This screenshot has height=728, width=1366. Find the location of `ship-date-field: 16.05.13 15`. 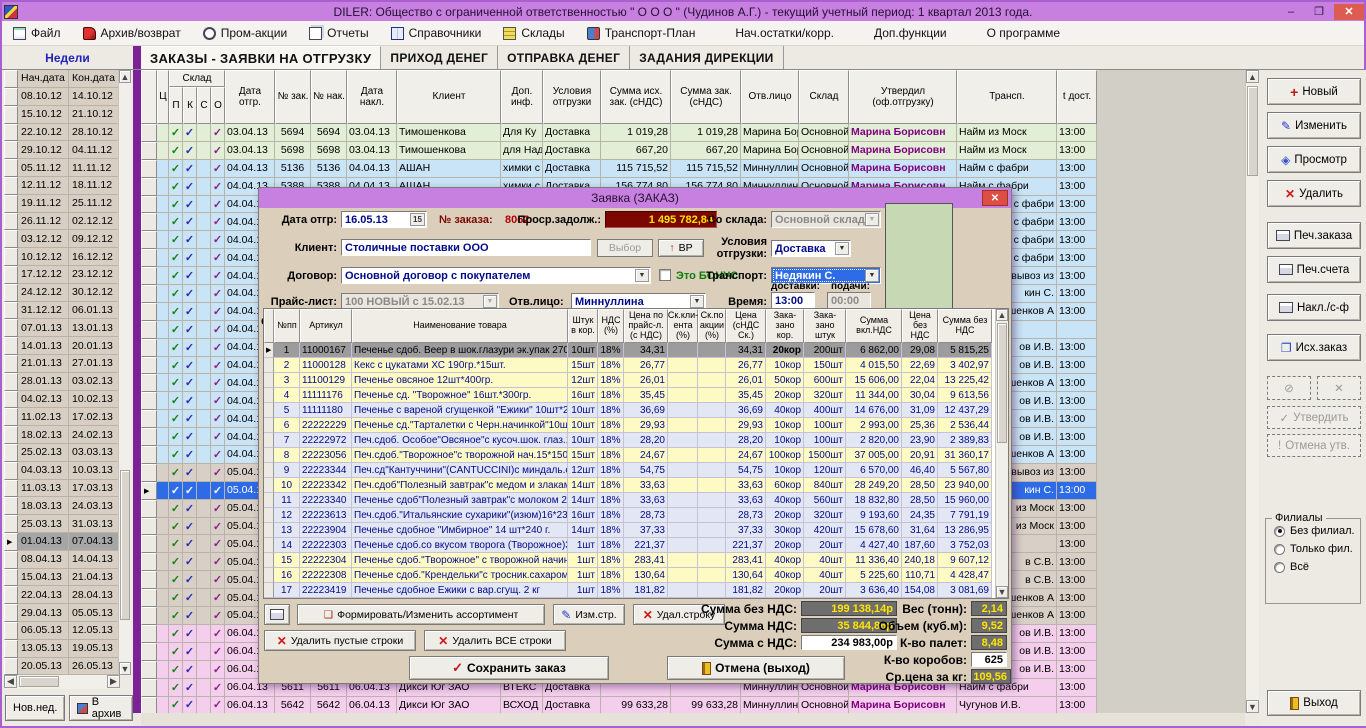

ship-date-field: 16.05.13 15 is located at coordinates (384, 219).